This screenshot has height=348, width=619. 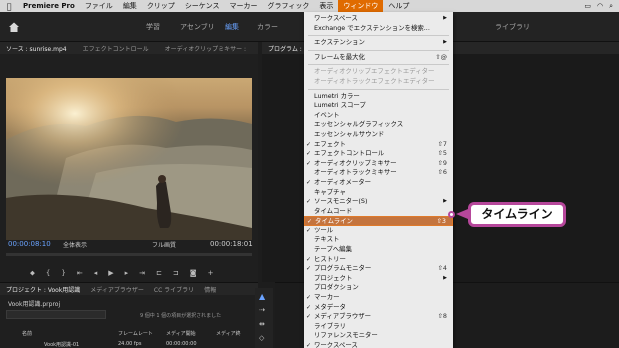 What do you see at coordinates (378, 135) in the screenshot?
I see `window-menu-item: エッセンシャルサウンド` at bounding box center [378, 135].